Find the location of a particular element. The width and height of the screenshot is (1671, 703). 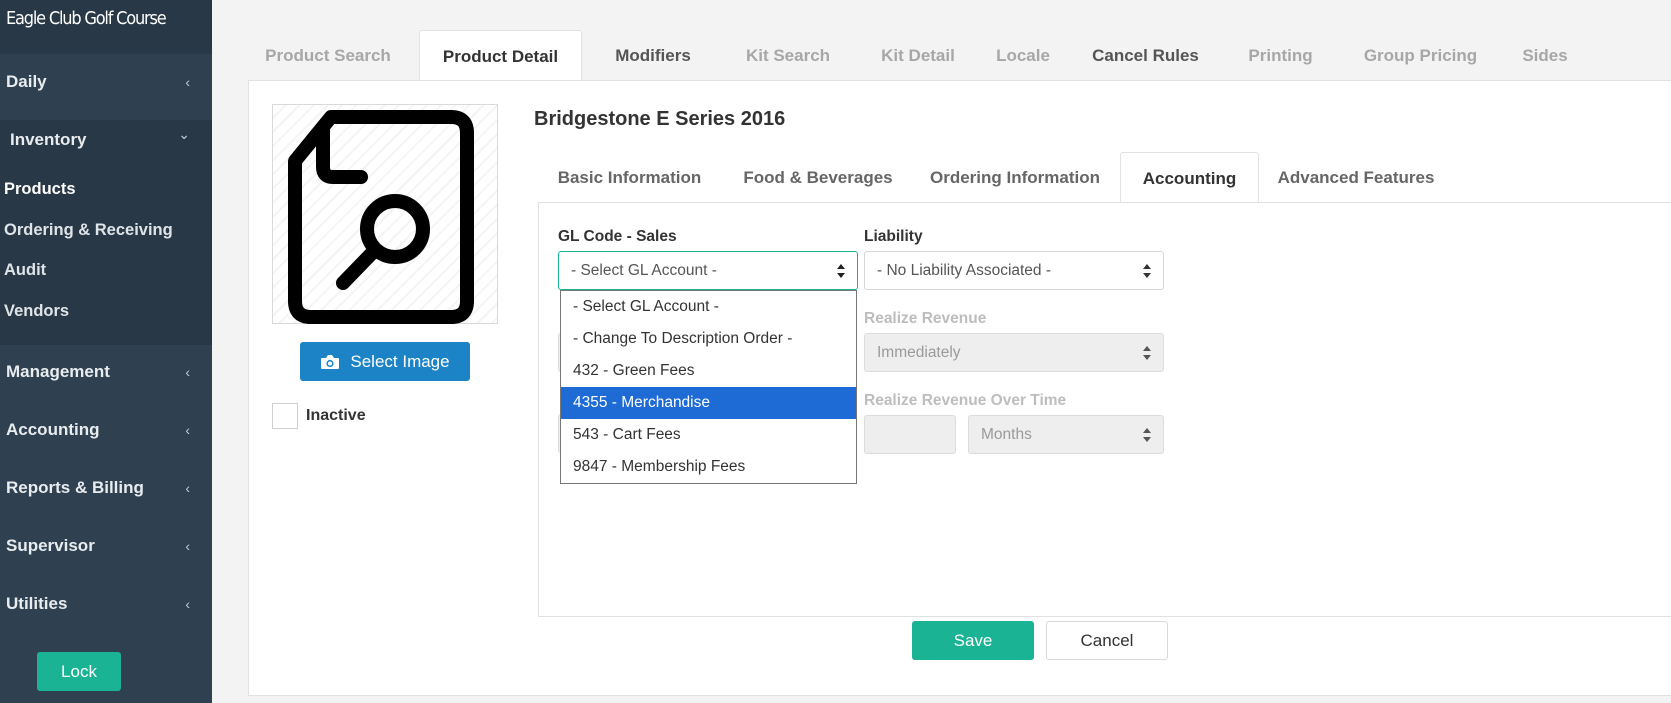

tab-kit-detail: Kit Detail is located at coordinates (918, 55).